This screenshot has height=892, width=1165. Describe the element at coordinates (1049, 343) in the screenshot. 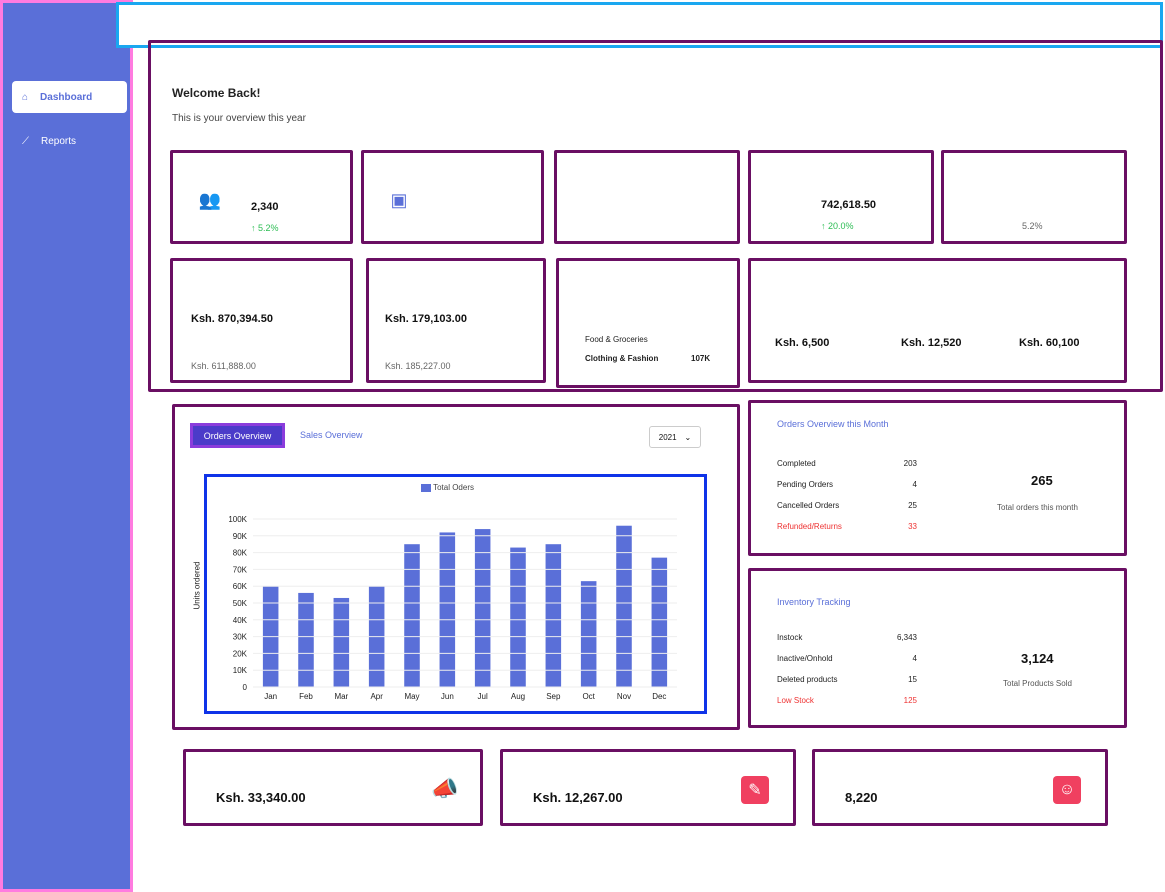

I see `price-value-3: Ksh. 60,100` at that location.